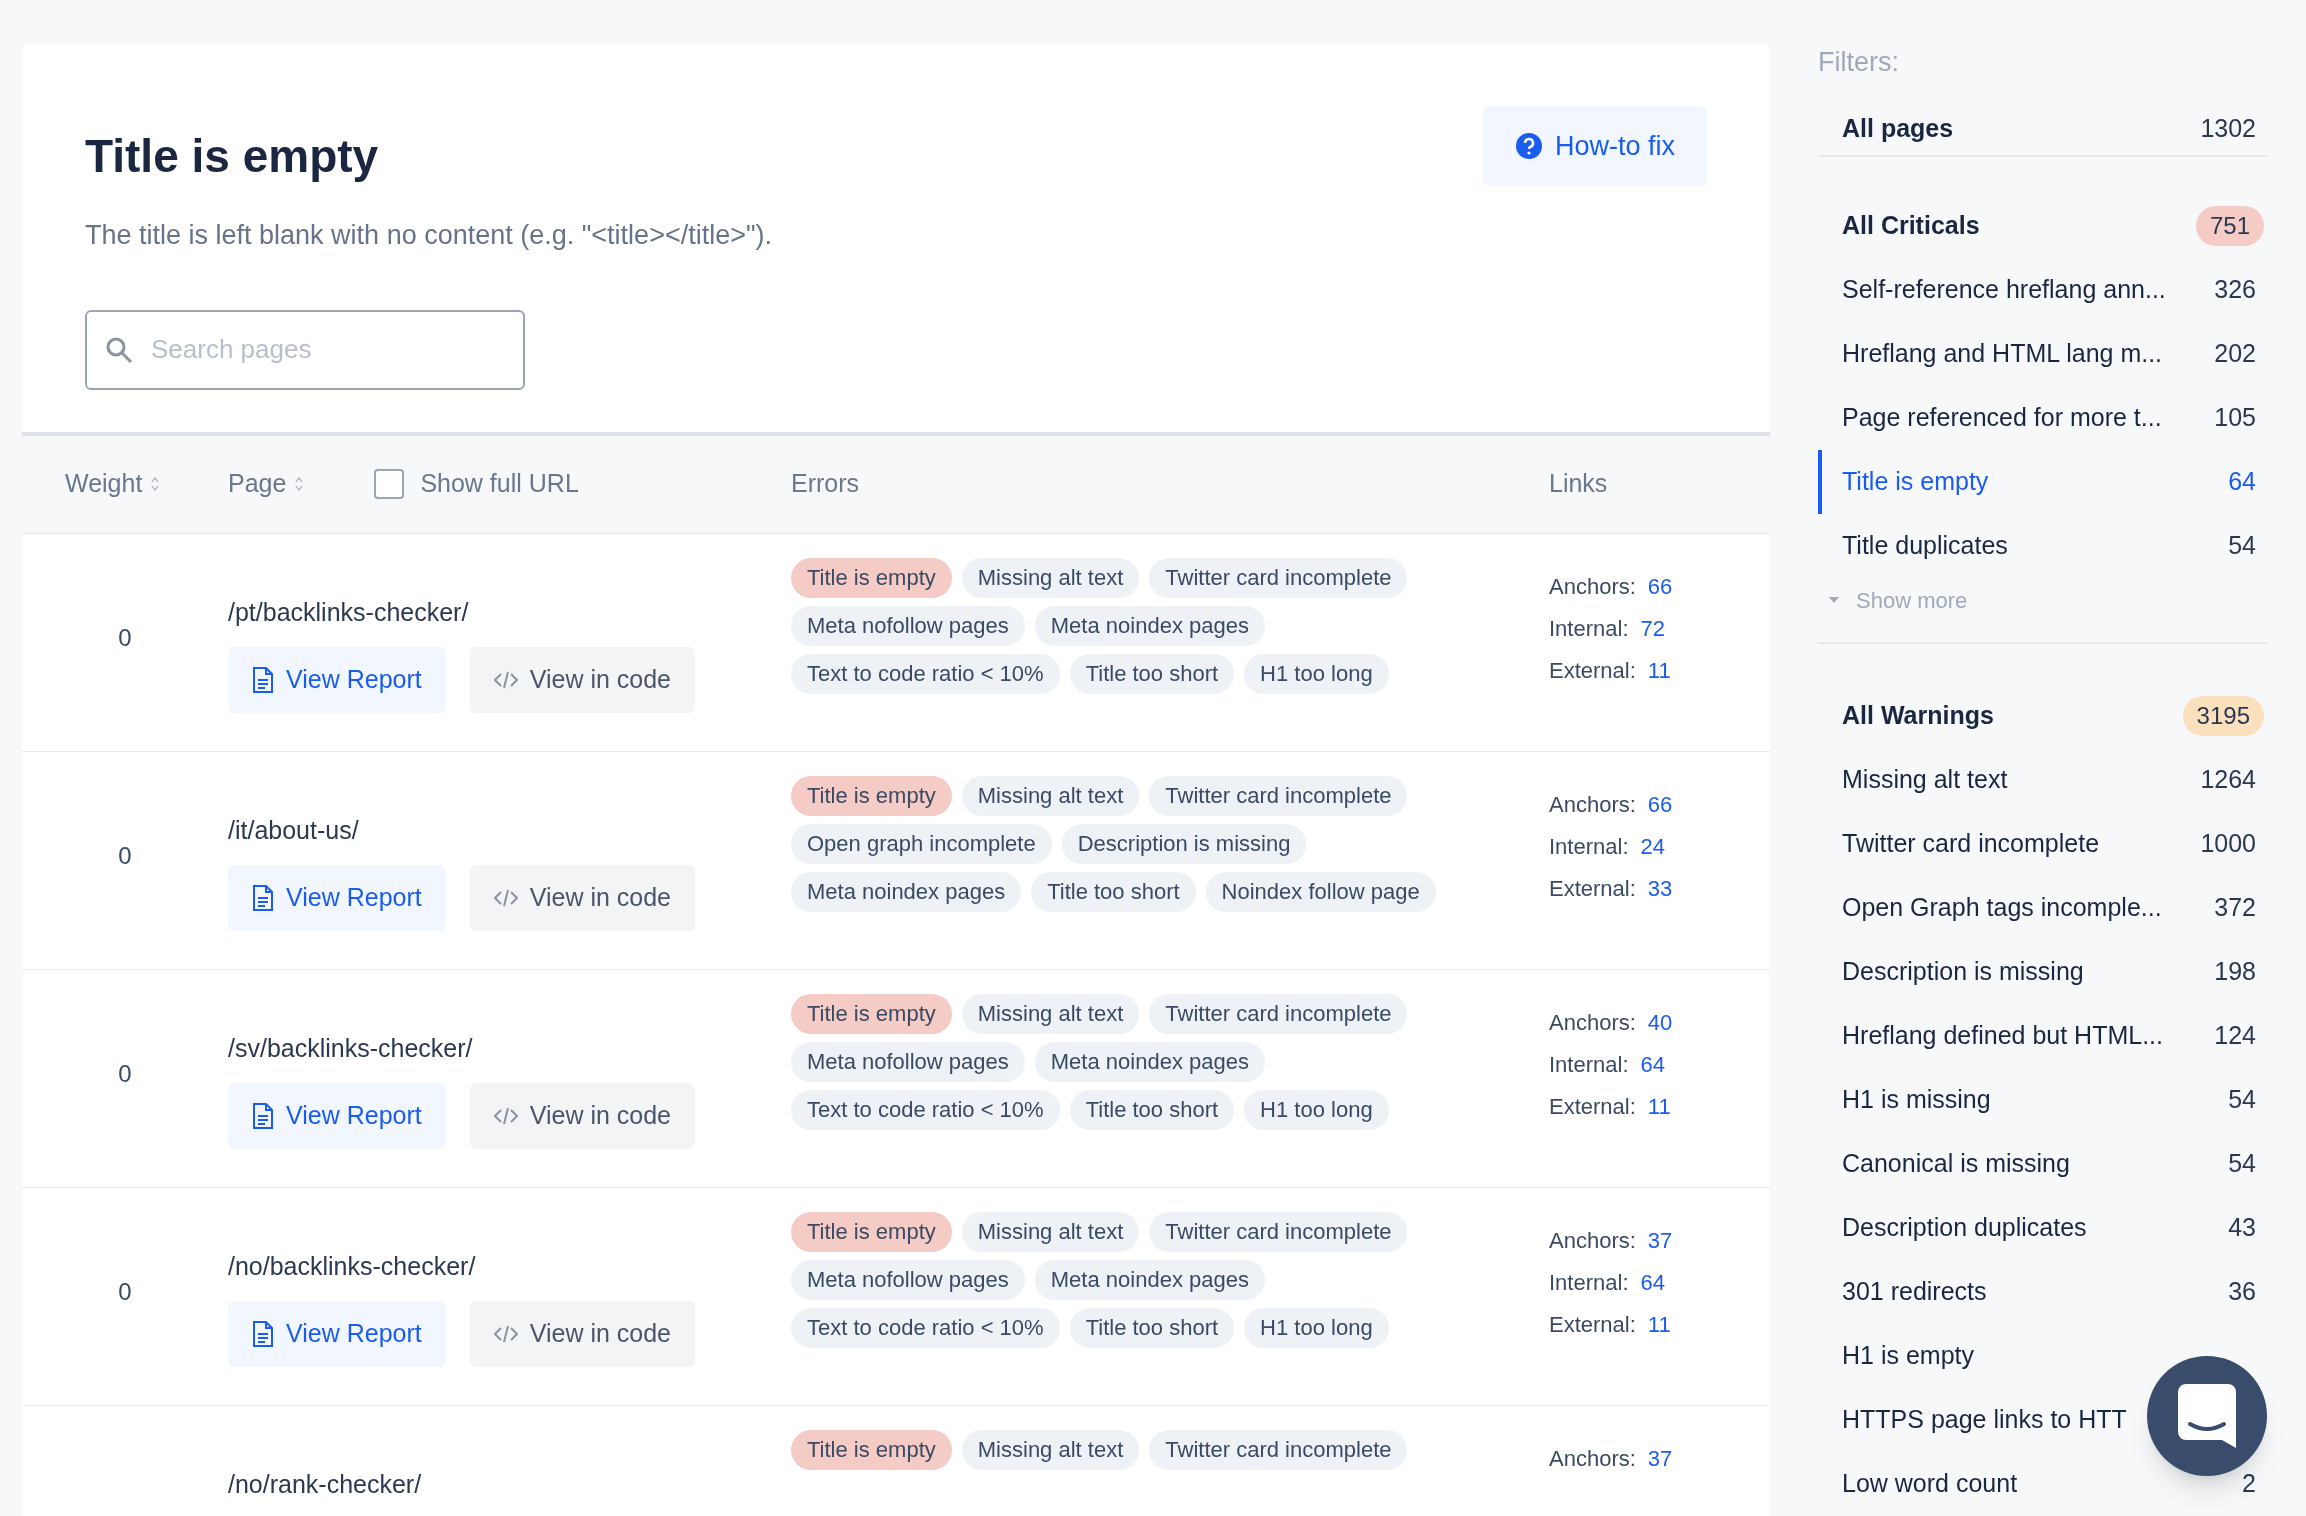 The image size is (2306, 1516). What do you see at coordinates (113, 484) in the screenshot?
I see `column-header: Weight` at bounding box center [113, 484].